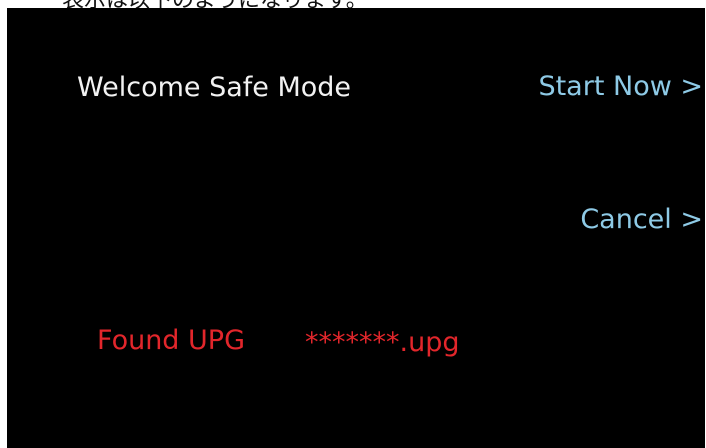 The height and width of the screenshot is (448, 706). I want to click on start-now-button: Start Now >, so click(620, 86).